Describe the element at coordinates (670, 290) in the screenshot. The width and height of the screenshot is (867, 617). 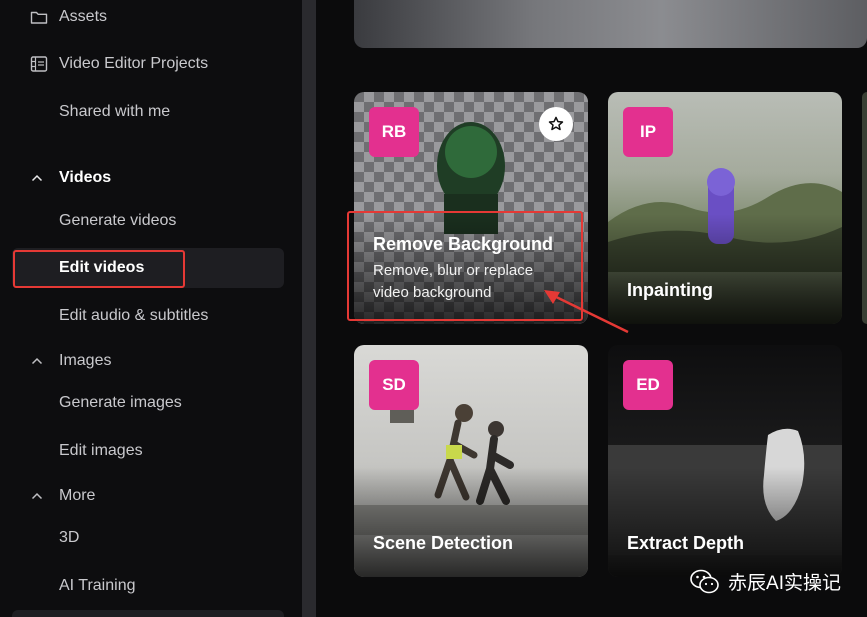
I see `card-title: Inpainting` at that location.